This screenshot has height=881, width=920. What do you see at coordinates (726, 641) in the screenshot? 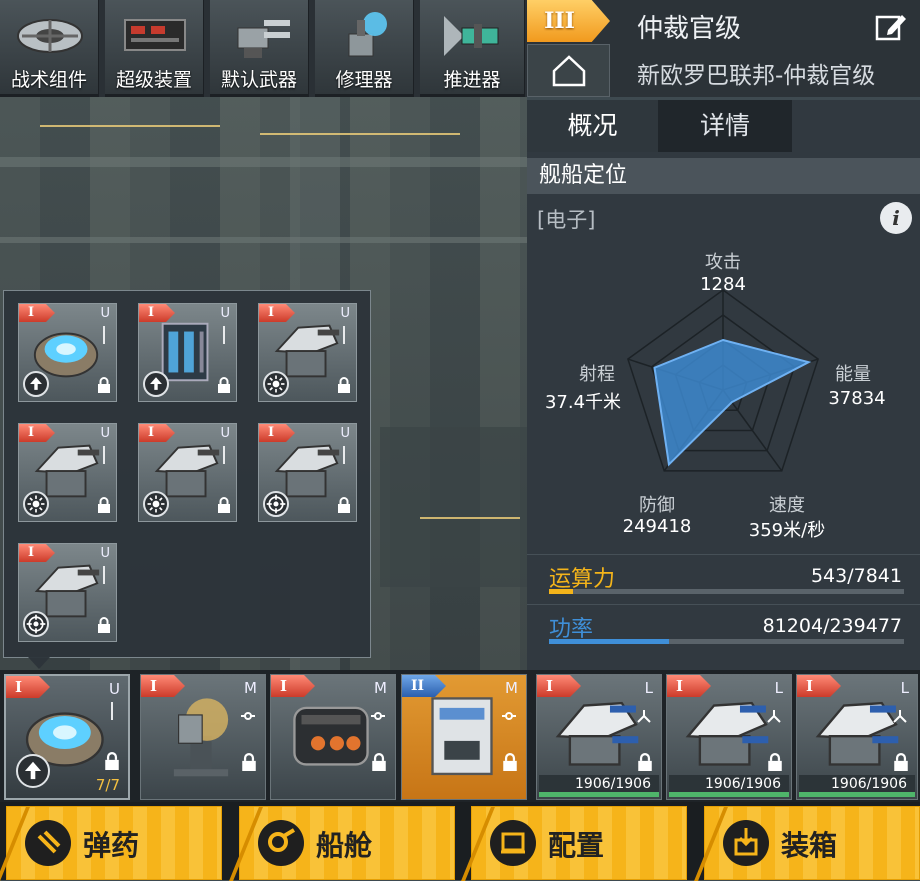
I see `power-bar` at bounding box center [726, 641].